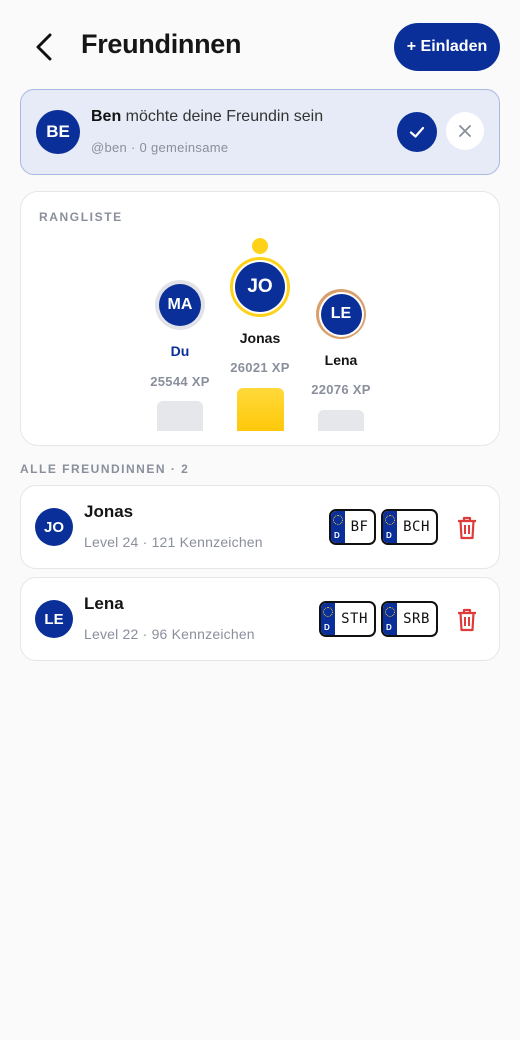 This screenshot has width=520, height=1040. Describe the element at coordinates (447, 47) in the screenshot. I see `invite-button: + Einladen` at that location.